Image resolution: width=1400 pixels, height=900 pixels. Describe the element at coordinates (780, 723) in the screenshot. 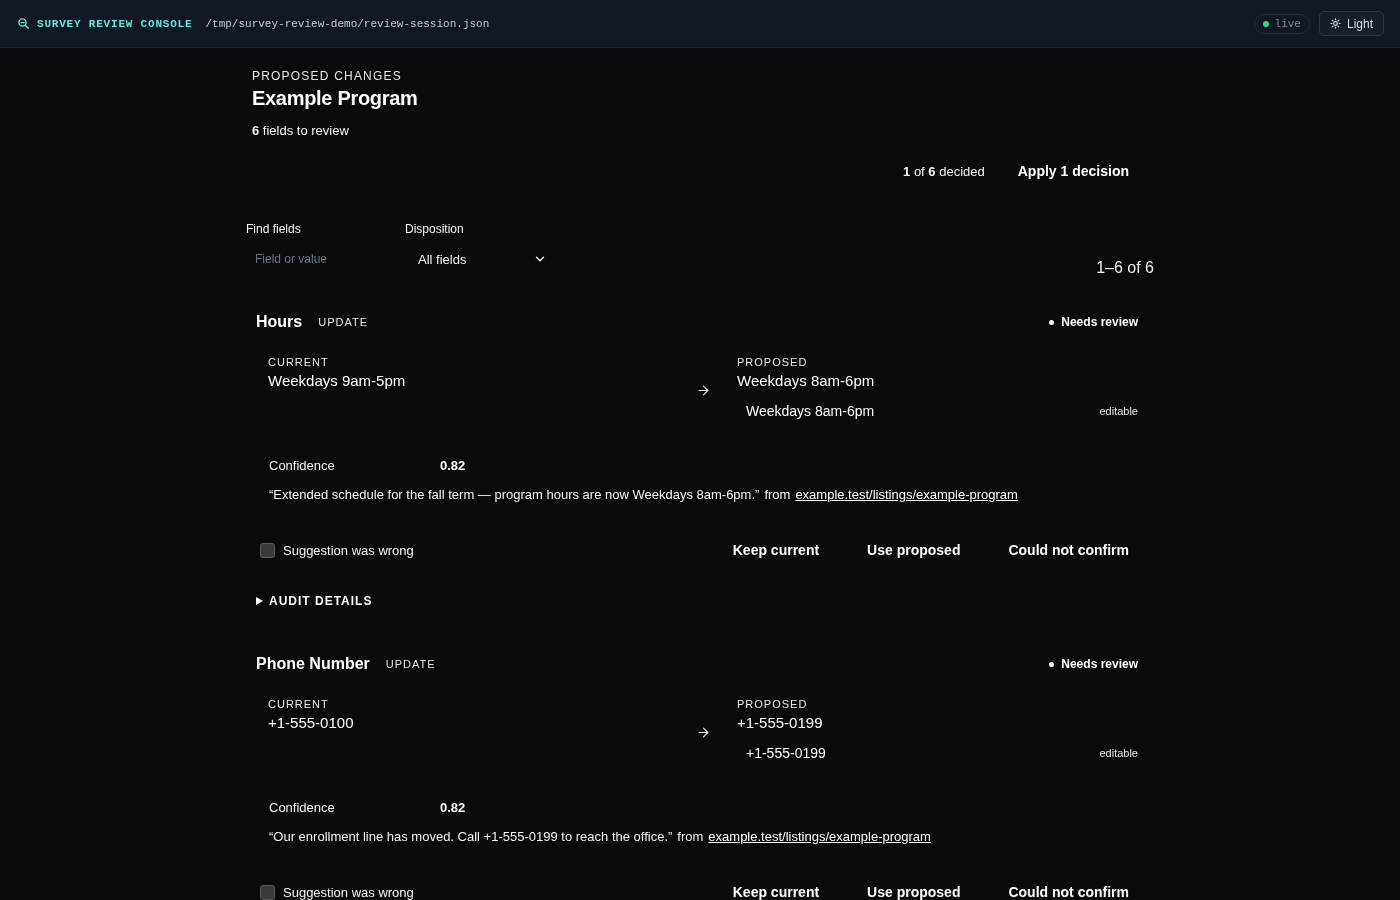

I see `proposed-value: +1-555-0199` at that location.